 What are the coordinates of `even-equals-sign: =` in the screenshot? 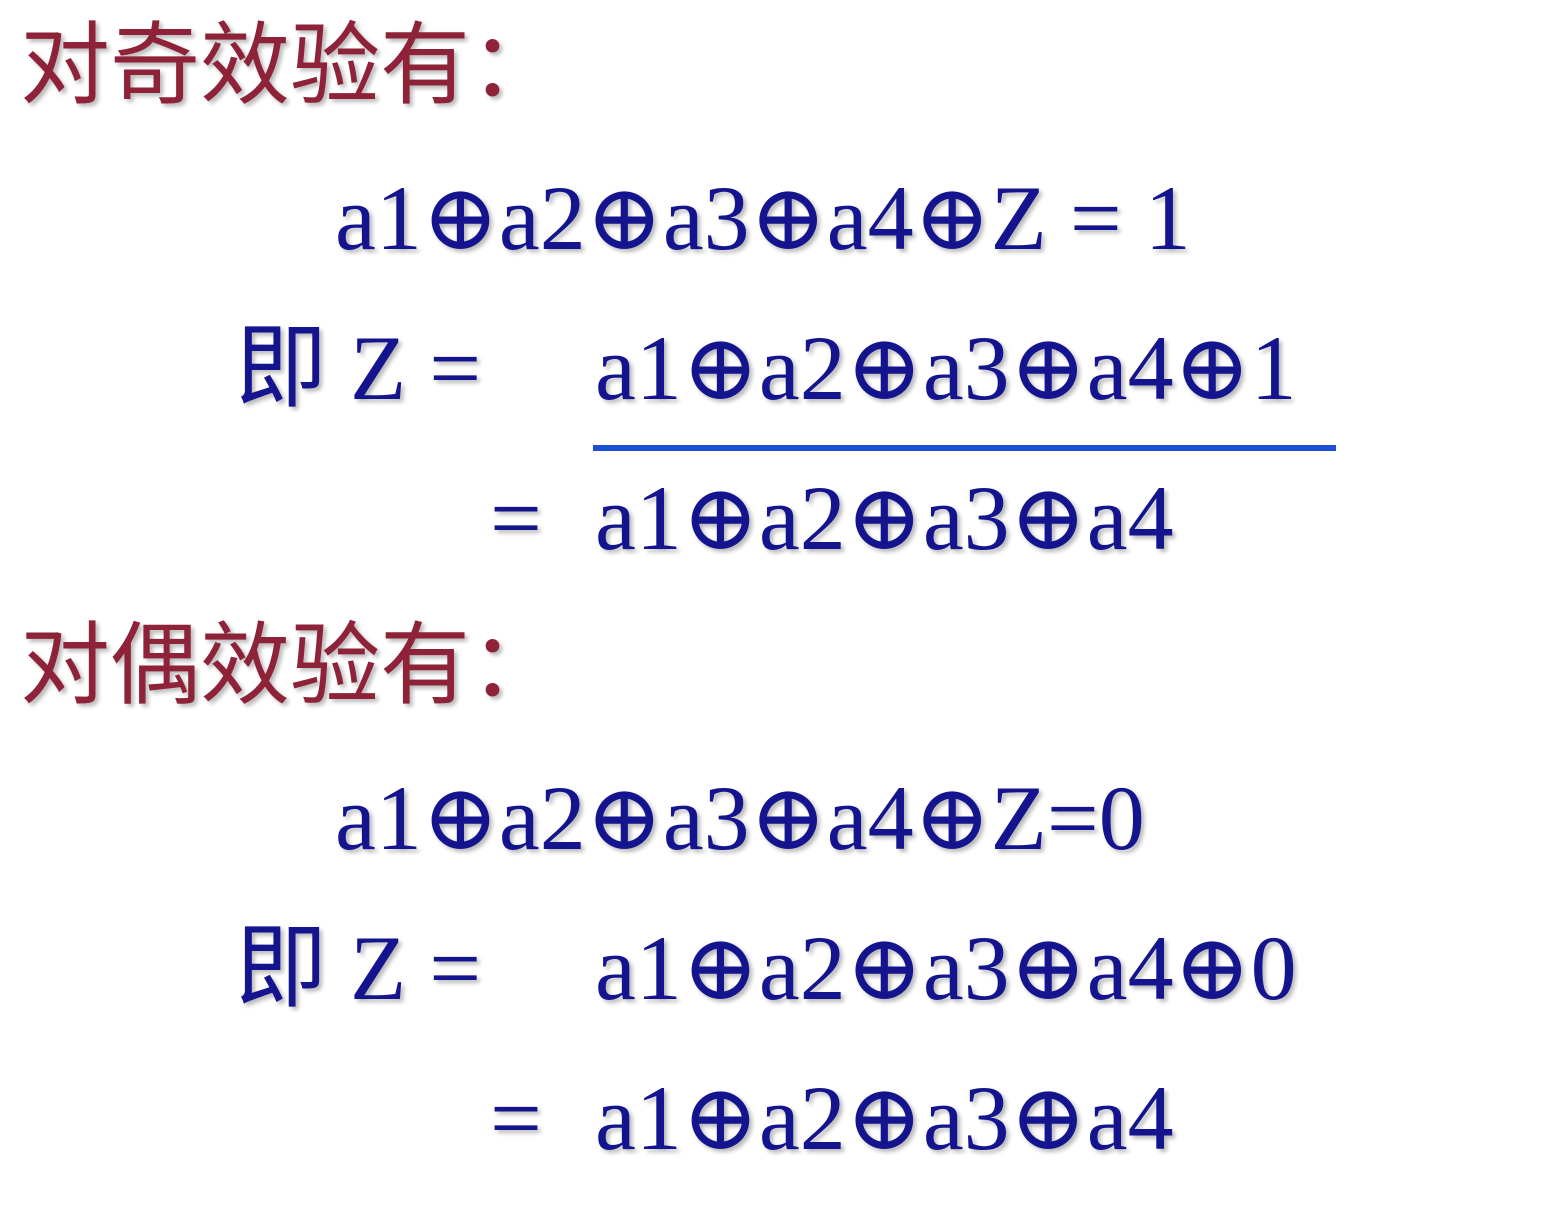 It's located at (516, 1118).